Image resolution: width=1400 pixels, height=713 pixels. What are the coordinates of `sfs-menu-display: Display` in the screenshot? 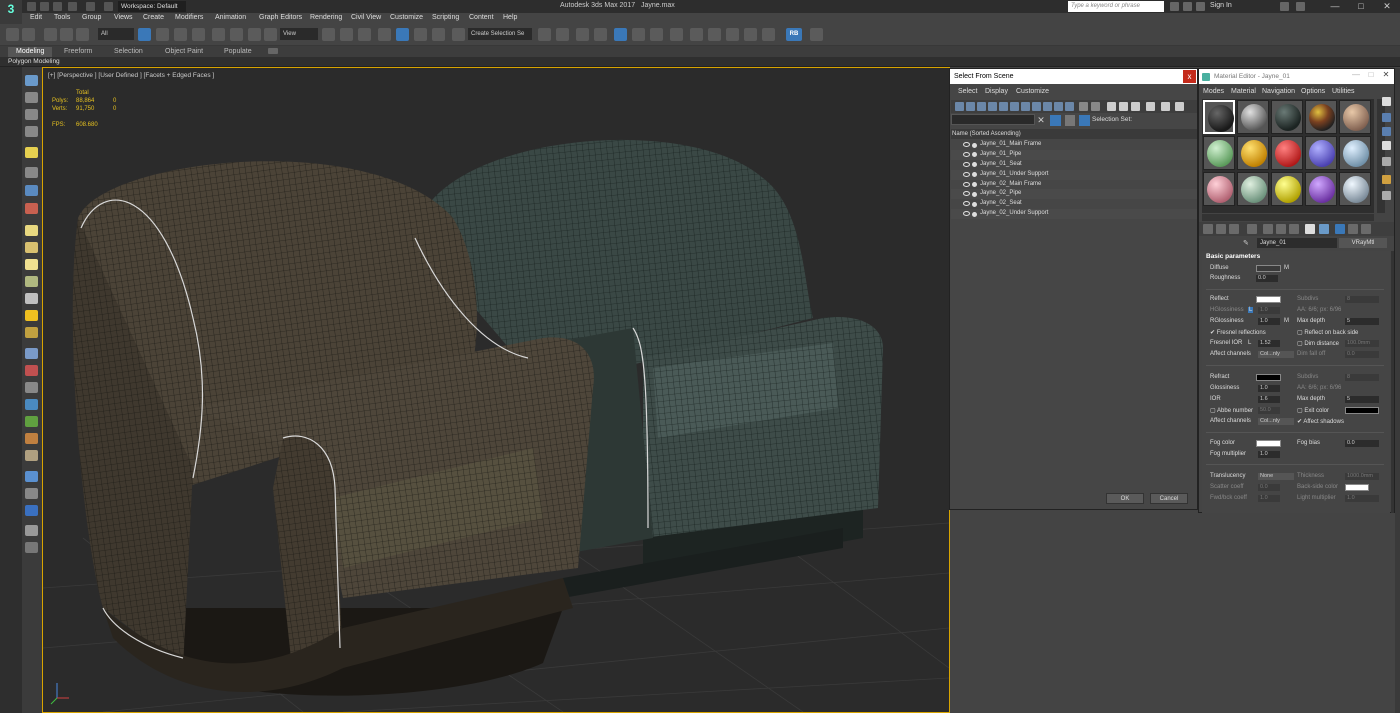 It's located at (996, 91).